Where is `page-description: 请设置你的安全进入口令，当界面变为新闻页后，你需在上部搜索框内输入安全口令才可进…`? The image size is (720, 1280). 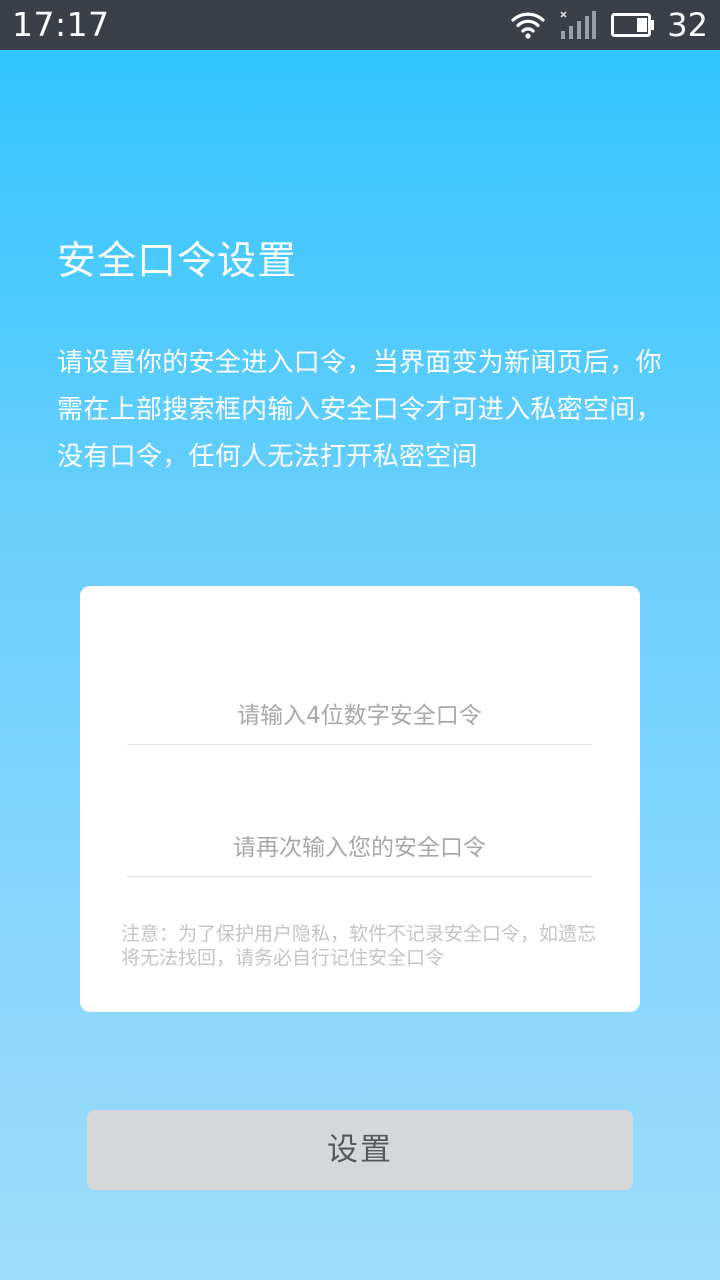 page-description: 请设置你的安全进入口令，当界面变为新闻页后，你需在上部搜索框内输入安全口令才可进… is located at coordinates (359, 410).